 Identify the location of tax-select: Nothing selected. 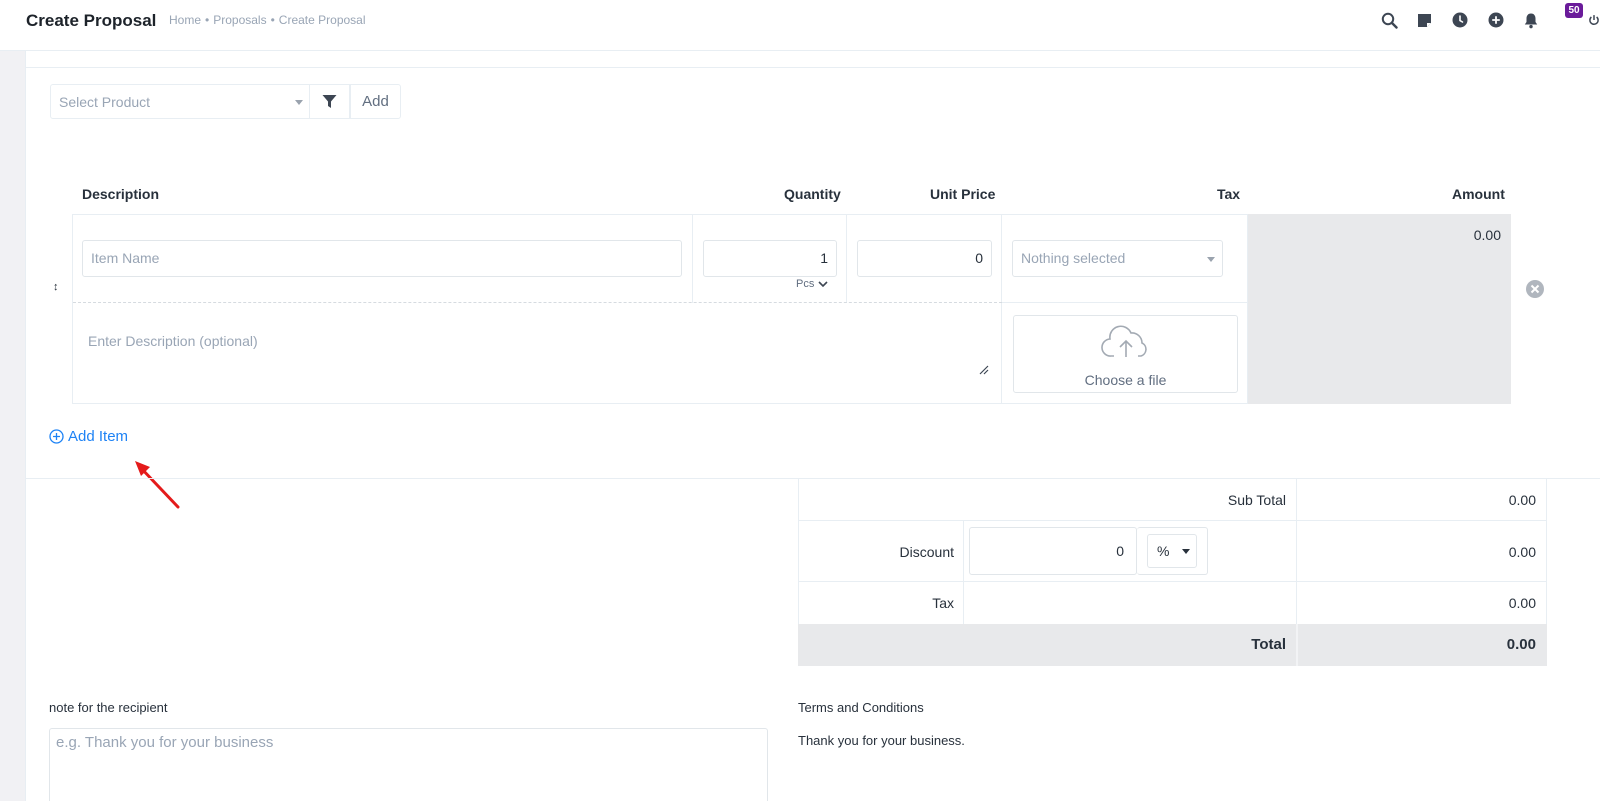
(1117, 258).